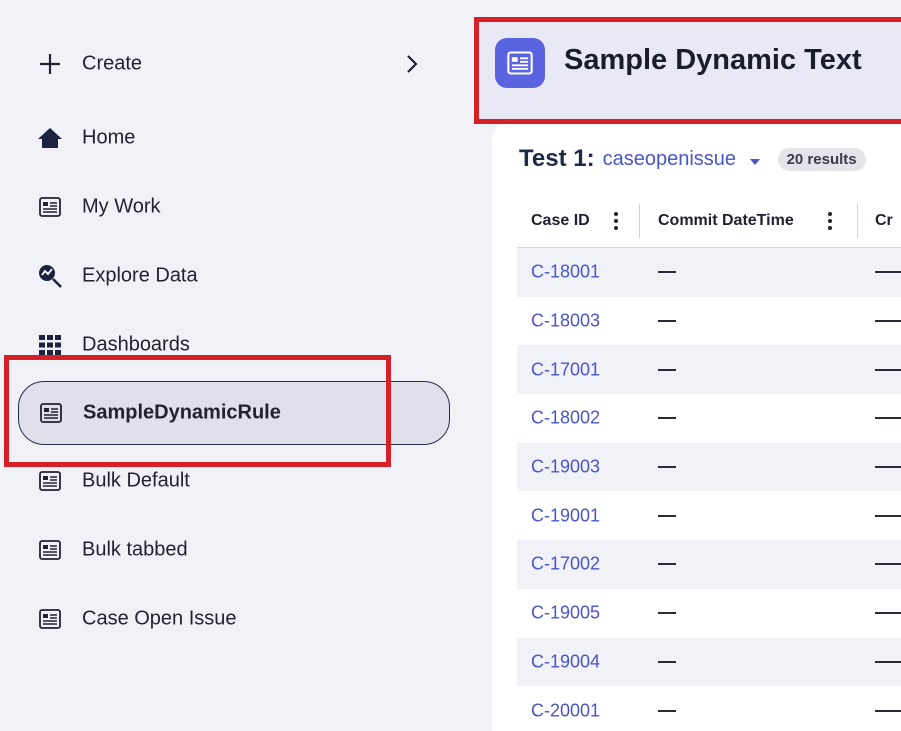 The height and width of the screenshot is (731, 901). What do you see at coordinates (709, 708) in the screenshot?
I see `table-row: C-20001` at bounding box center [709, 708].